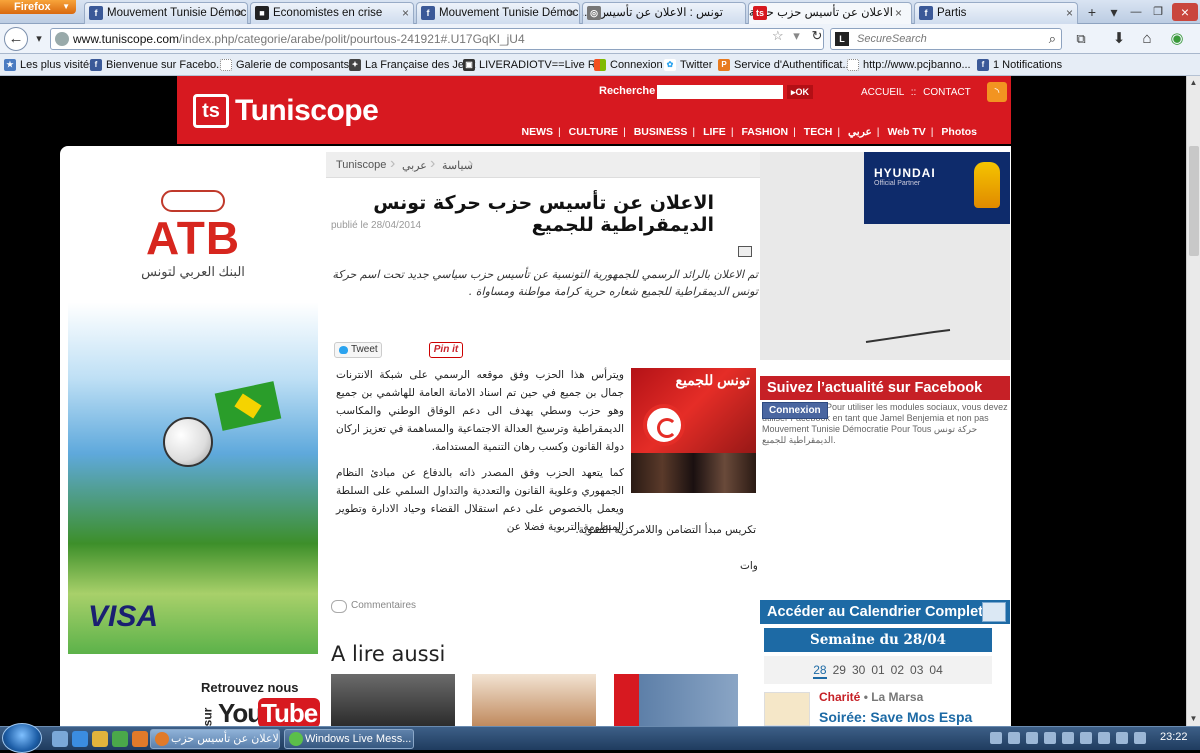 Image resolution: width=1200 pixels, height=753 pixels. What do you see at coordinates (858, 670) in the screenshot?
I see `calendar-day: 30` at bounding box center [858, 670].